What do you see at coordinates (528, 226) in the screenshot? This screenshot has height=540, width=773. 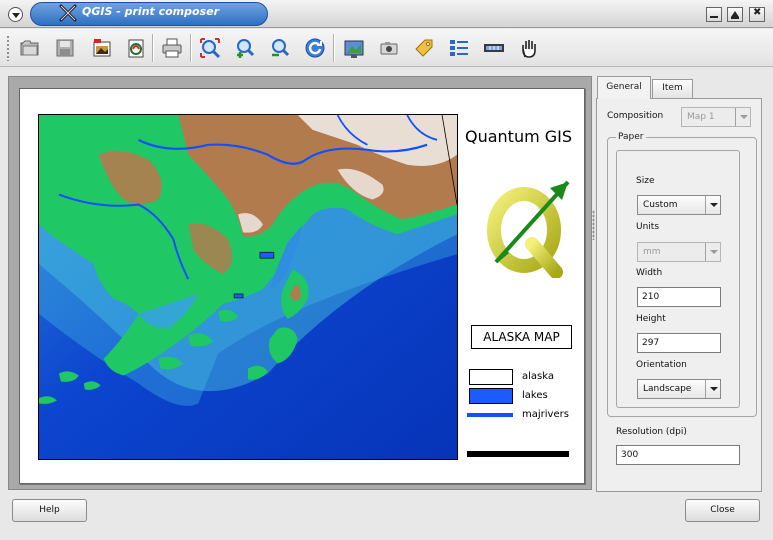 I see `qgis-logo-icon` at bounding box center [528, 226].